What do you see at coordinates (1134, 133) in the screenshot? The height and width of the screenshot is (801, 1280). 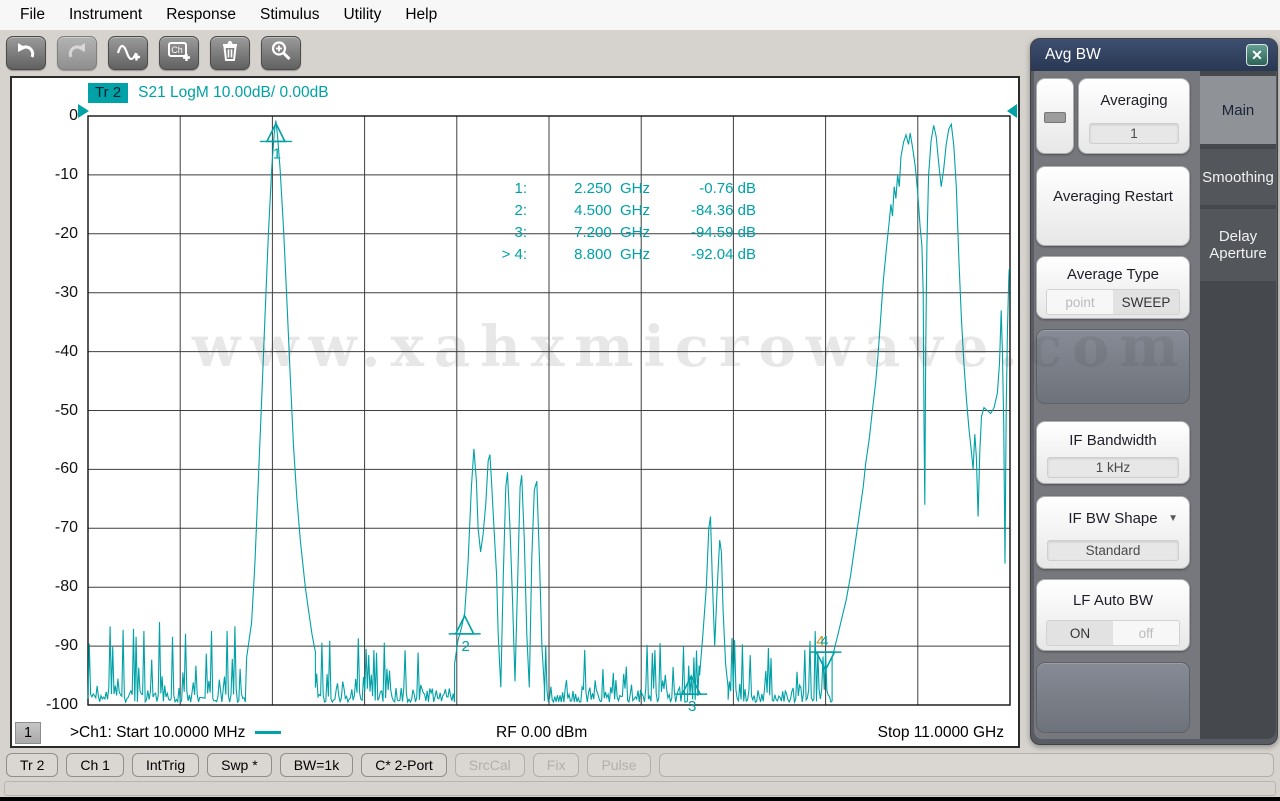 I see `averaging-value: 1` at bounding box center [1134, 133].